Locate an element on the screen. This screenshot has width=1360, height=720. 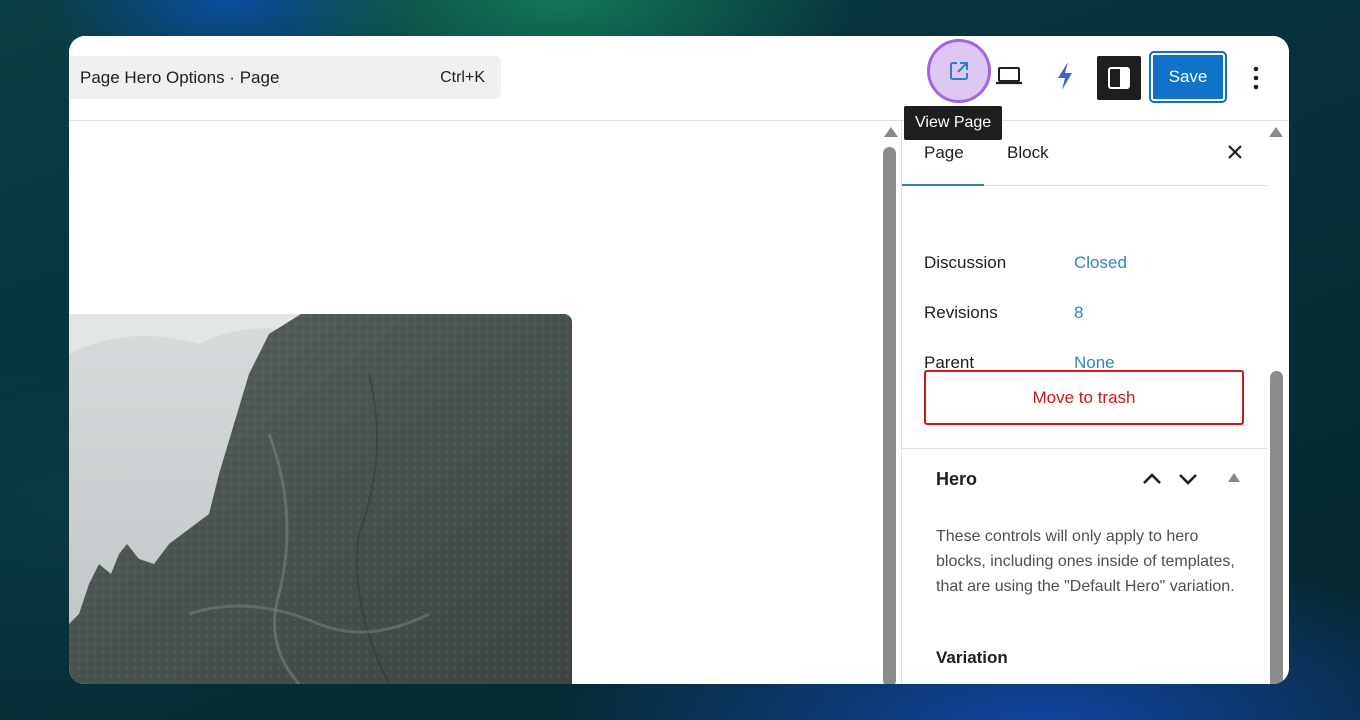
performance-button is located at coordinates (1065, 76).